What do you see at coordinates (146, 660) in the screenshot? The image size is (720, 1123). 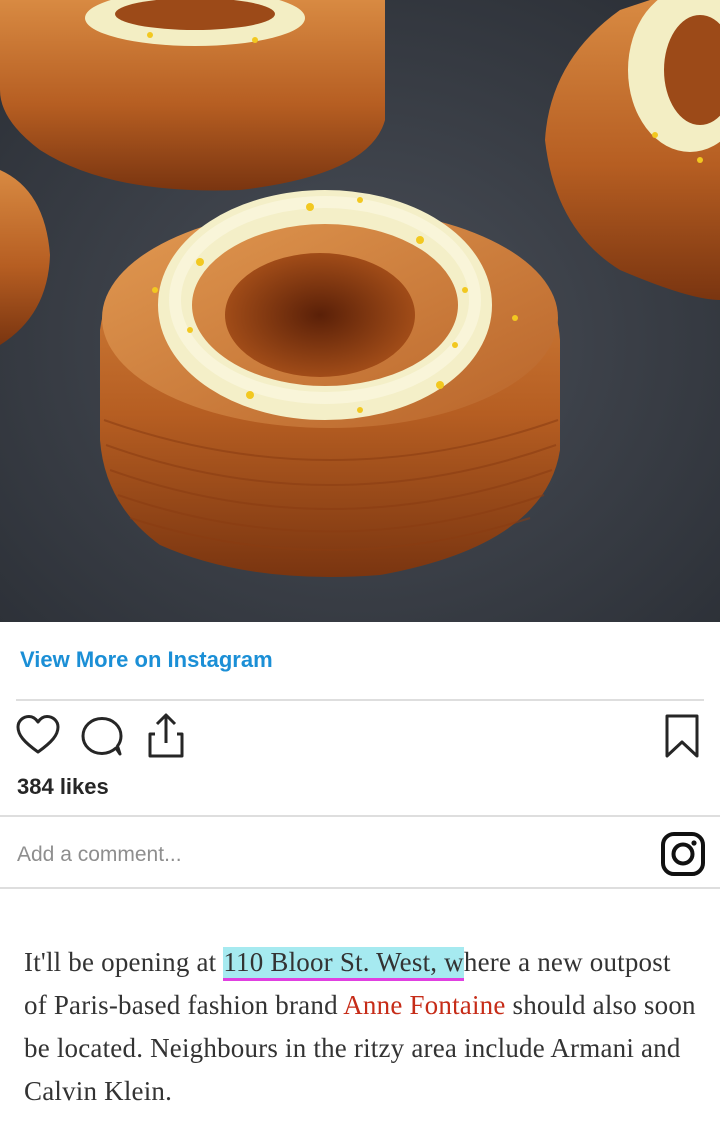 I see `view-more-instagram-link: View More on Instagram` at bounding box center [146, 660].